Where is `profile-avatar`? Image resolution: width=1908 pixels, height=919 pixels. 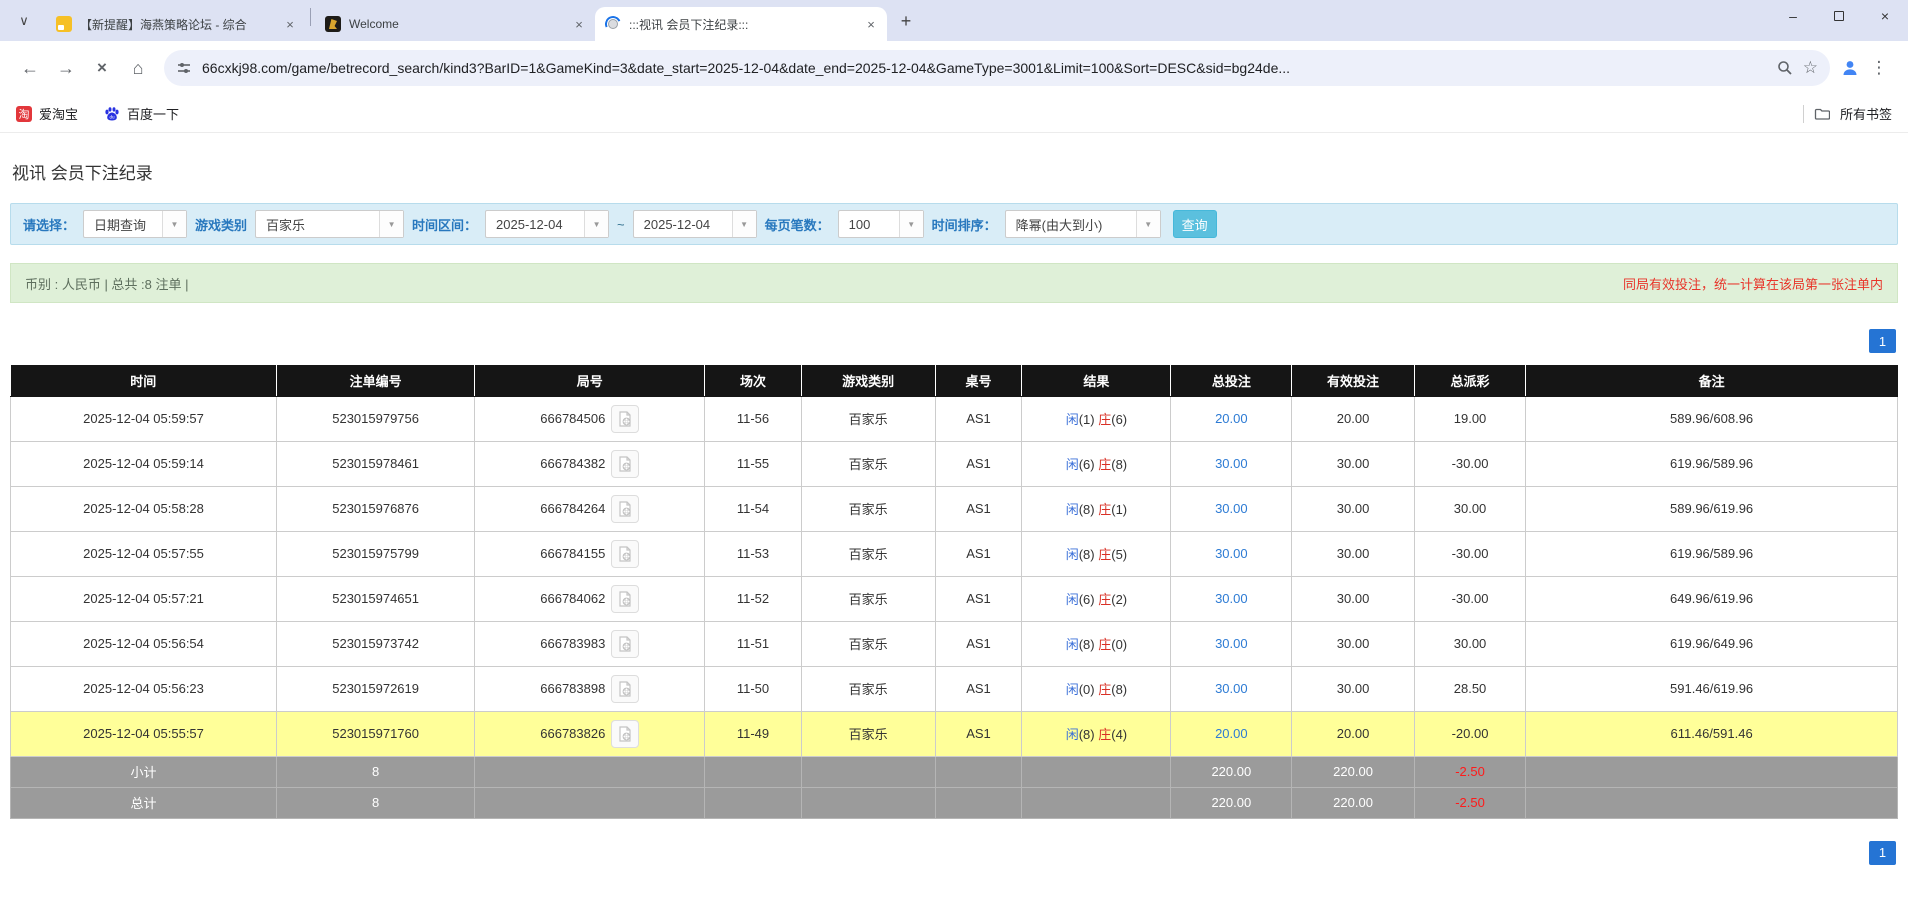
profile-avatar is located at coordinates (1850, 68).